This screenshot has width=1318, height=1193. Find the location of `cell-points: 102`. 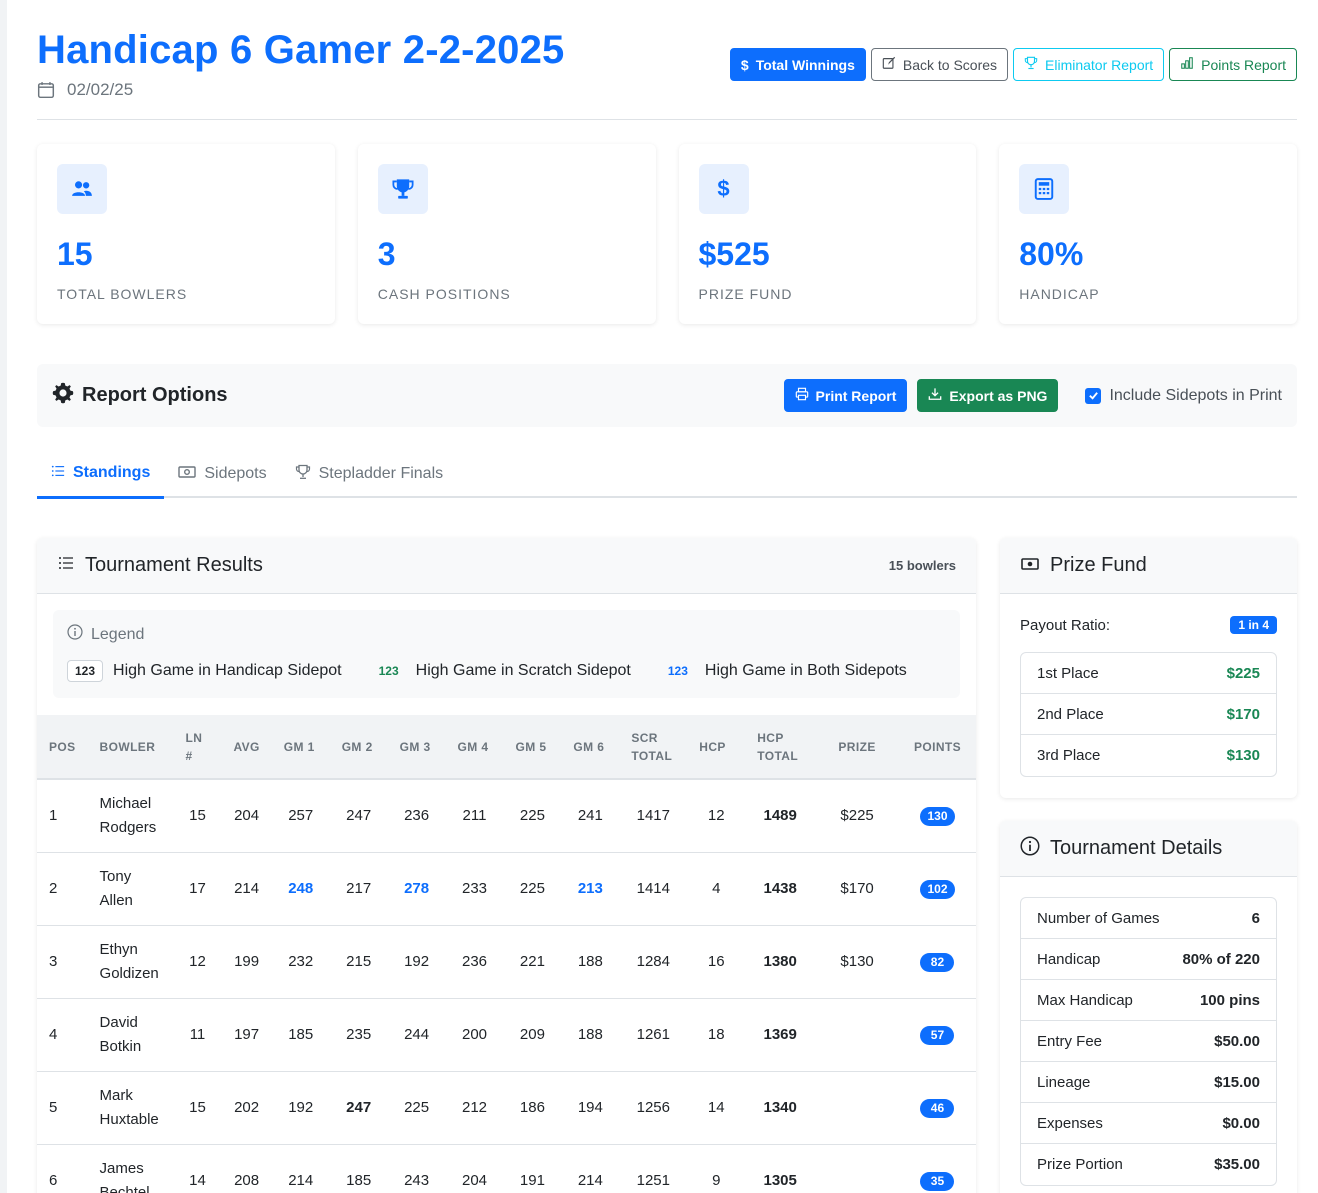

cell-points: 102 is located at coordinates (937, 889).